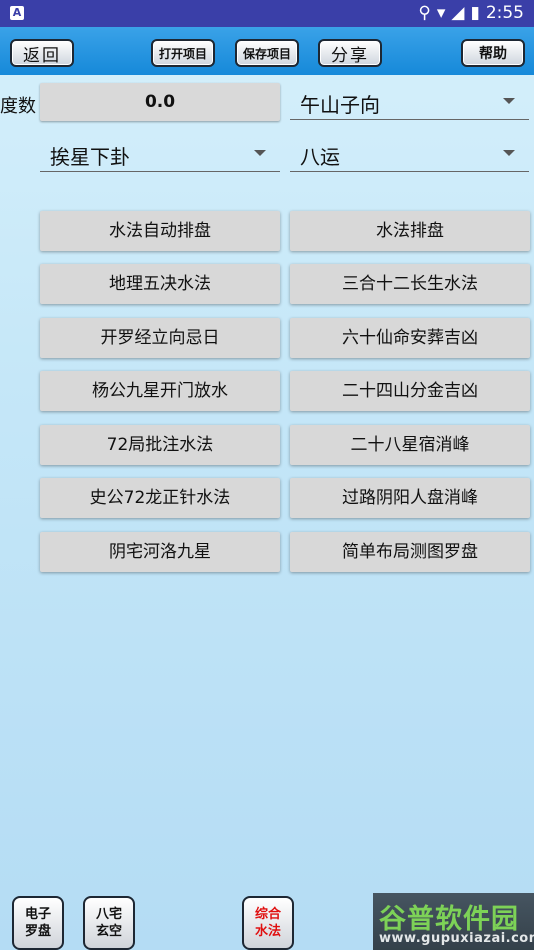  What do you see at coordinates (350, 53) in the screenshot?
I see `share-button: 分享` at bounding box center [350, 53].